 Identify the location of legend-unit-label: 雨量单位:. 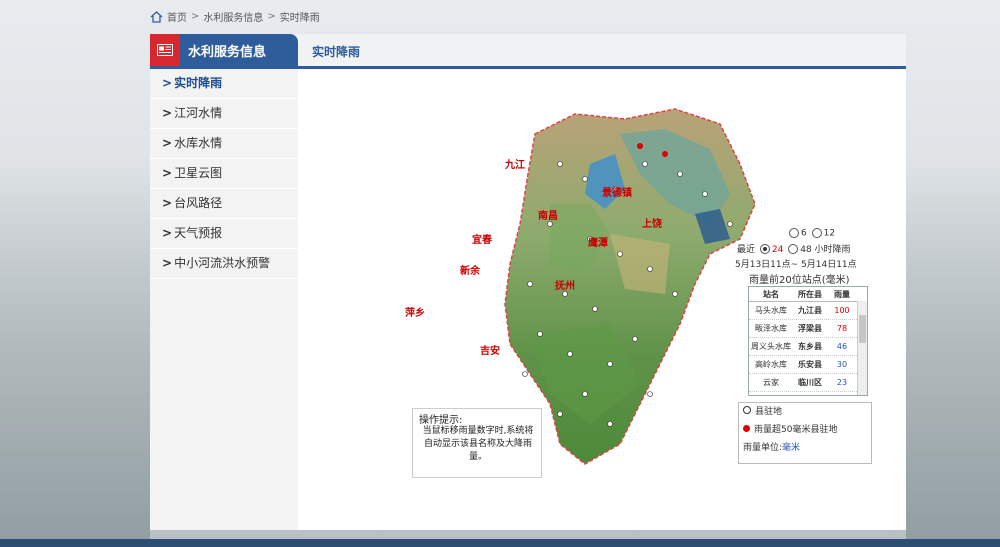
(763, 448).